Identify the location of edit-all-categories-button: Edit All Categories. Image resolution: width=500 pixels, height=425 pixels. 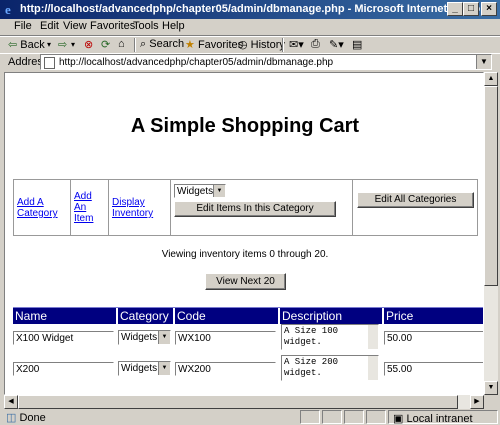
(415, 200).